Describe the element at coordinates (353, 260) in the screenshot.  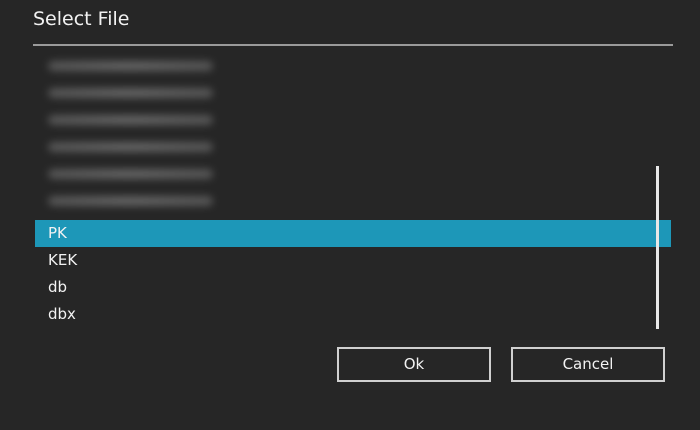
I see `file-item-kek: KEK` at that location.